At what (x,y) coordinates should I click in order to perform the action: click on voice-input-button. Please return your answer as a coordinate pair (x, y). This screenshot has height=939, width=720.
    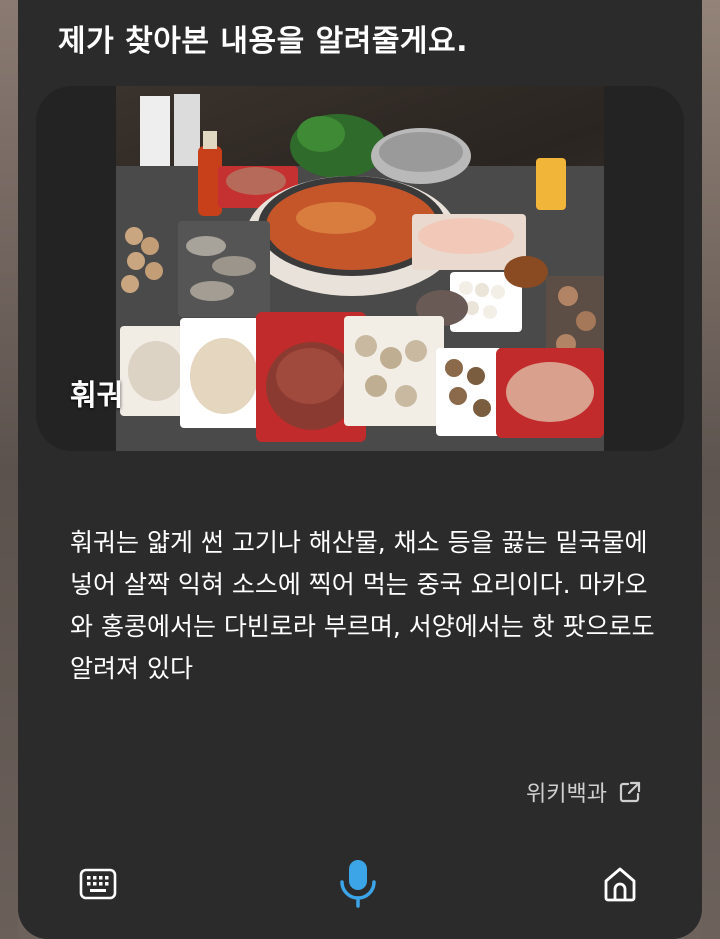
    Looking at the image, I should click on (358, 886).